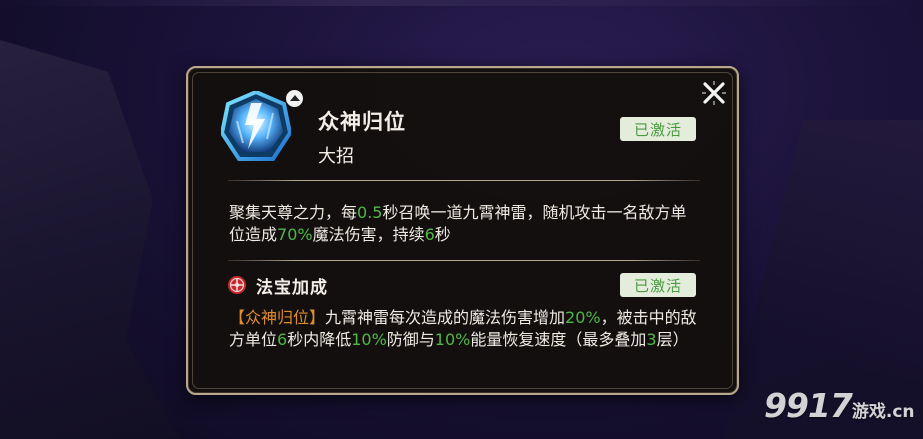  I want to click on watermark-sub: 游戏, so click(868, 412).